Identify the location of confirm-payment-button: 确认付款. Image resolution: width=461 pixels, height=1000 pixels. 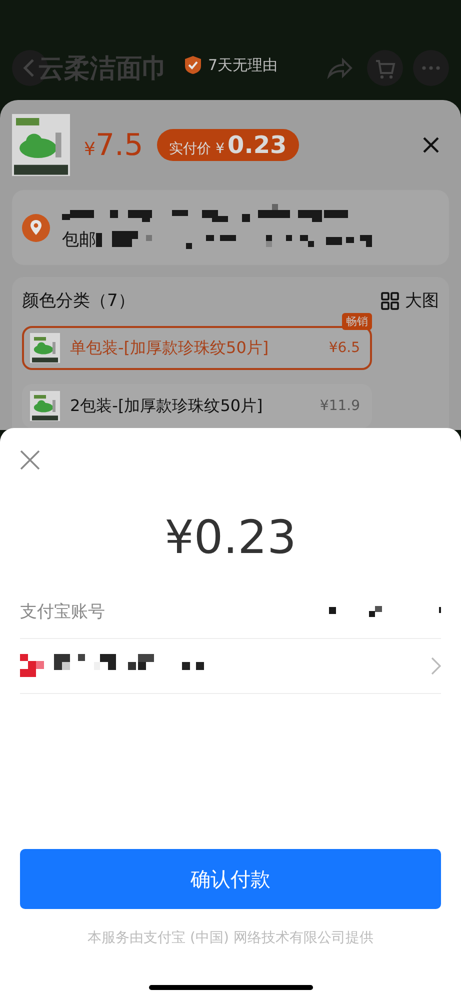
(230, 879).